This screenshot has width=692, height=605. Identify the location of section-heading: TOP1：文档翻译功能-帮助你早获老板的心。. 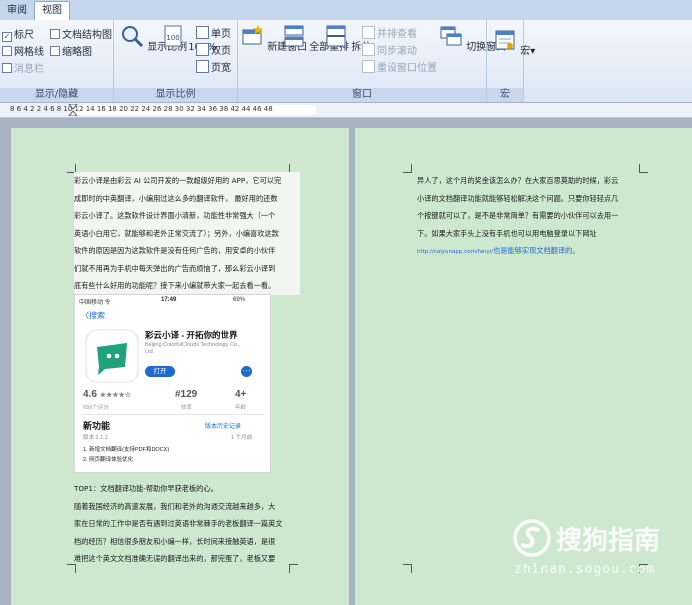
(146, 488).